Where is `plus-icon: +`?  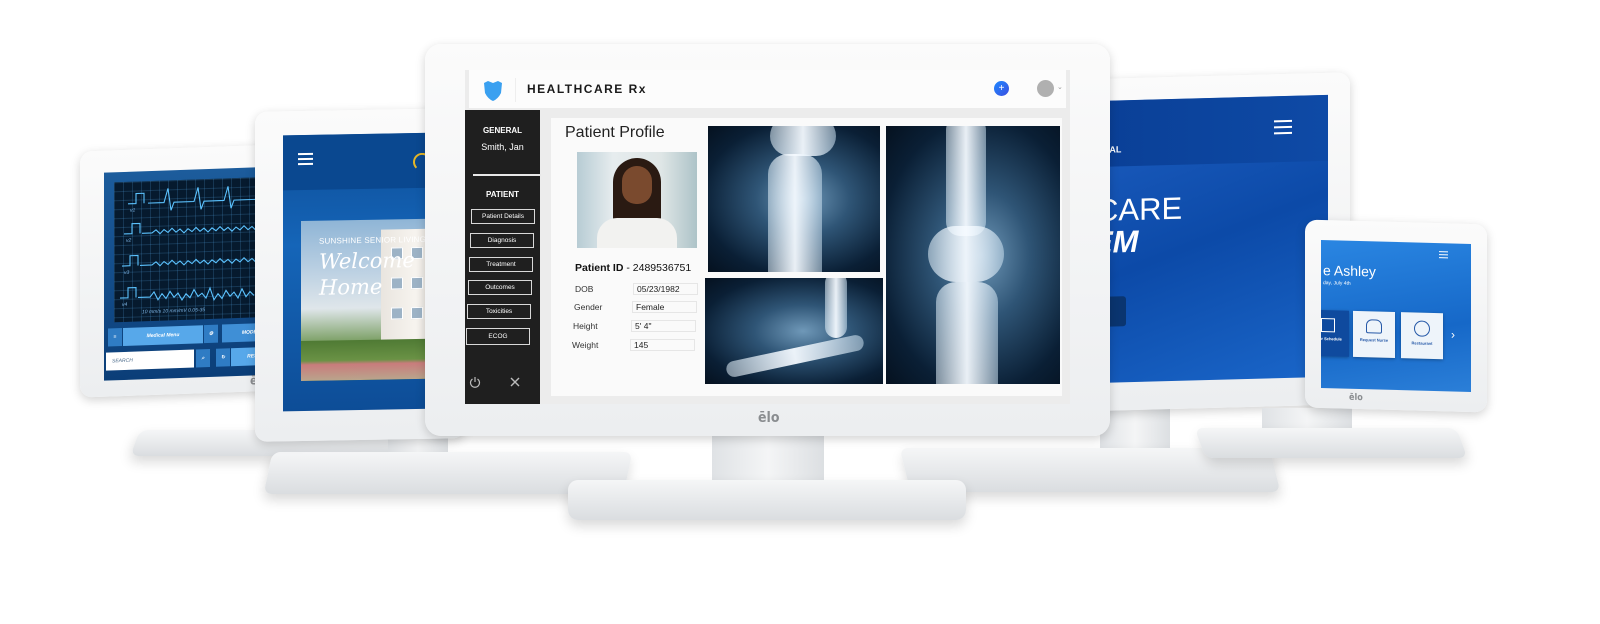 plus-icon: + is located at coordinates (1001, 88).